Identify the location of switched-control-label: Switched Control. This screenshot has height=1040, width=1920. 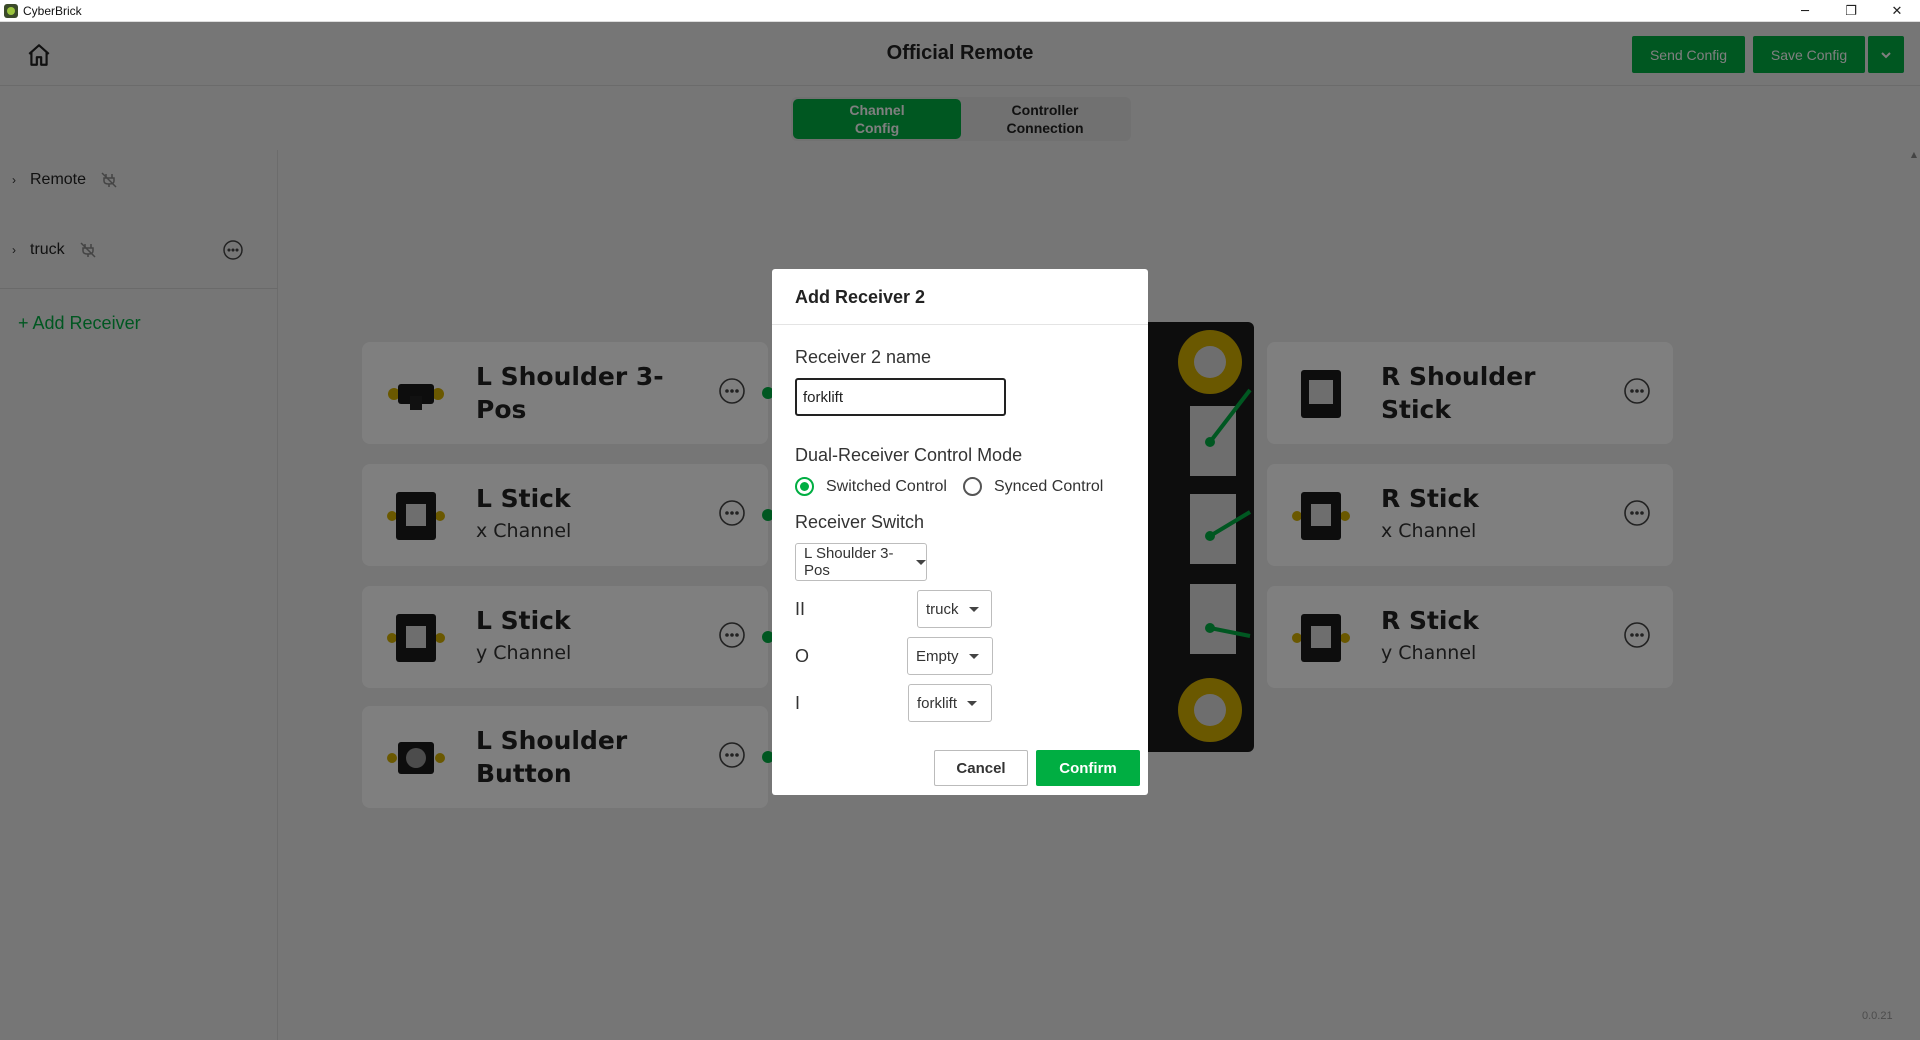
(886, 487).